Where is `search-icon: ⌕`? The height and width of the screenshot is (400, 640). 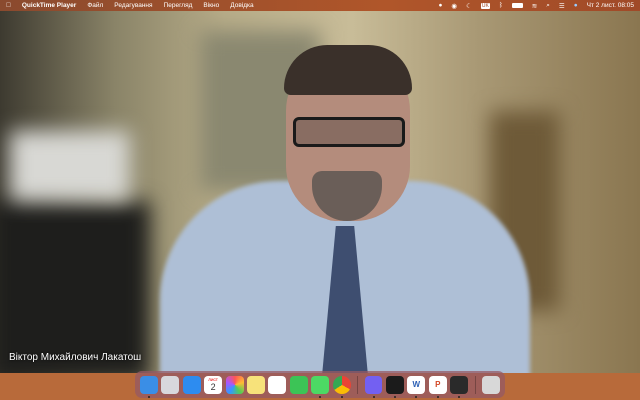
search-icon: ⌕ is located at coordinates (548, 6).